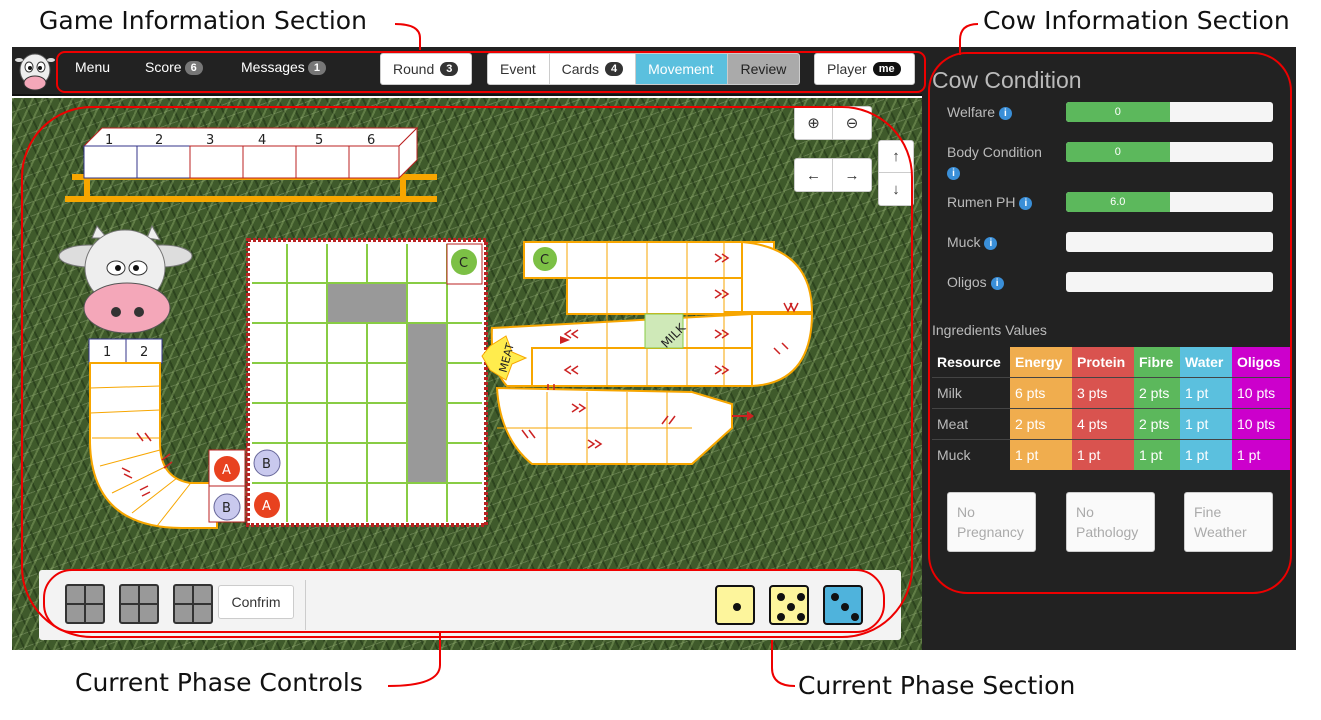 This screenshot has height=720, width=1321. I want to click on stomach-number-1: 1, so click(107, 352).